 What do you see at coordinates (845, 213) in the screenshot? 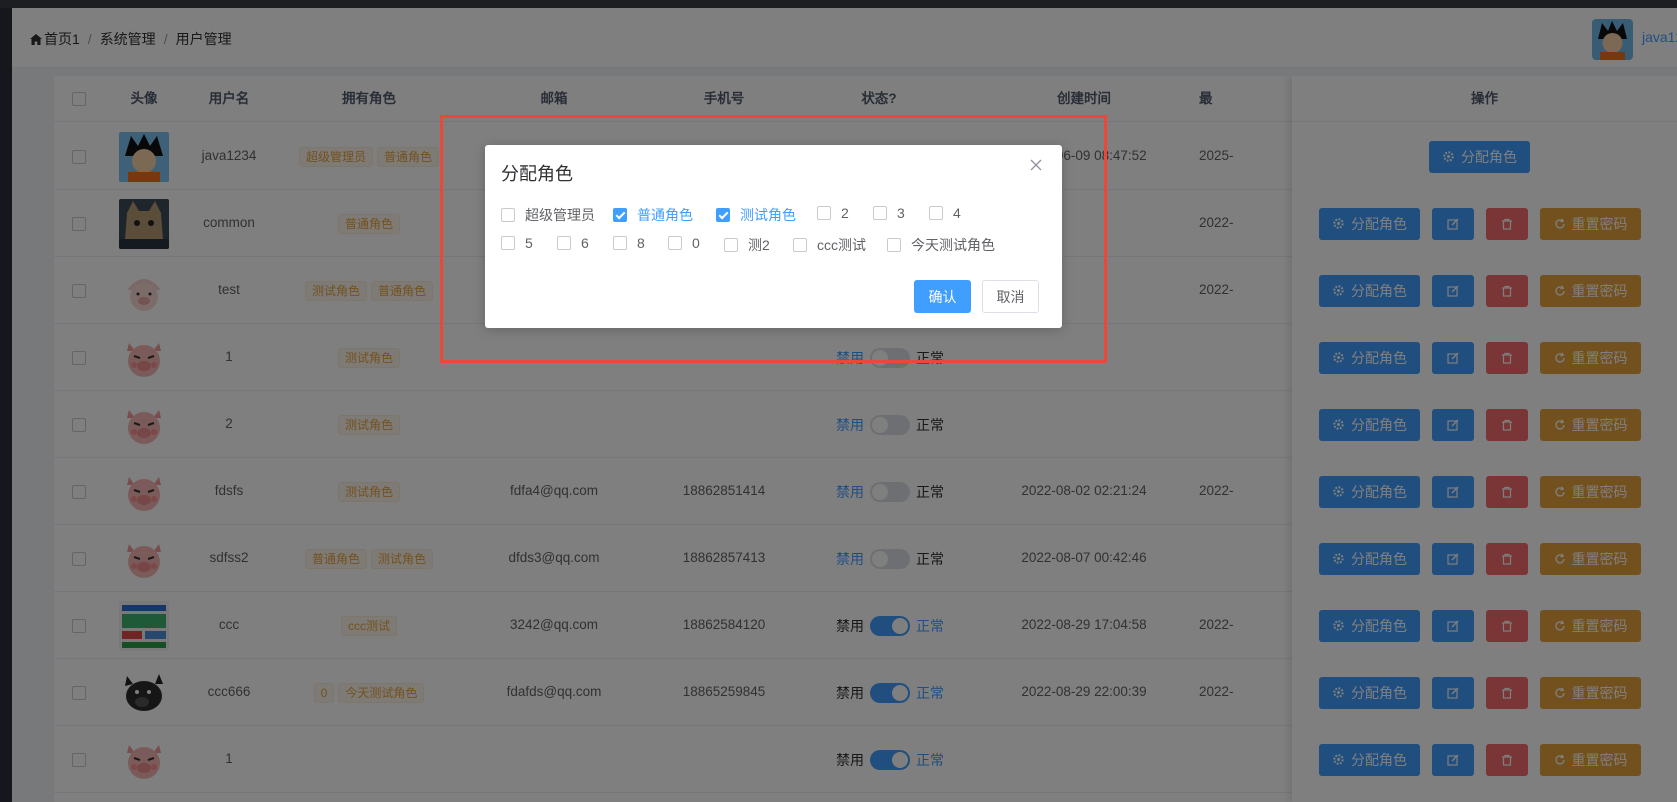
I see `role-option-label: 2` at bounding box center [845, 213].